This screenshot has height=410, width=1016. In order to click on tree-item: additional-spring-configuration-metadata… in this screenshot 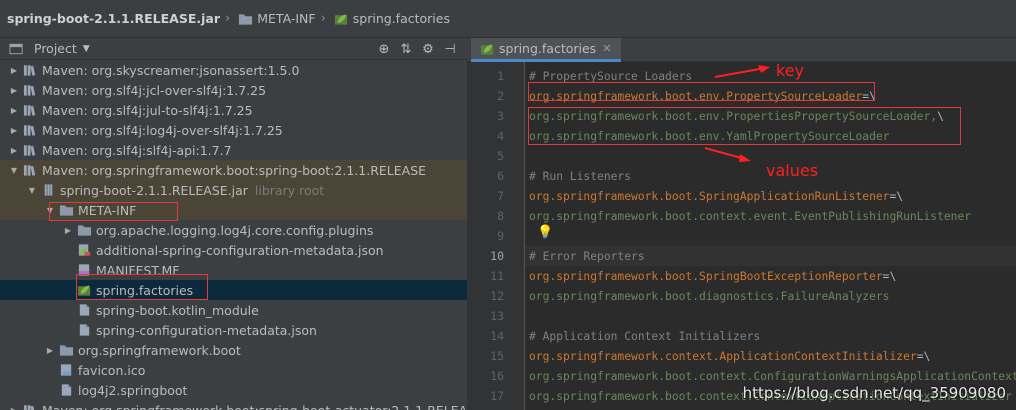, I will do `click(233, 250)`.